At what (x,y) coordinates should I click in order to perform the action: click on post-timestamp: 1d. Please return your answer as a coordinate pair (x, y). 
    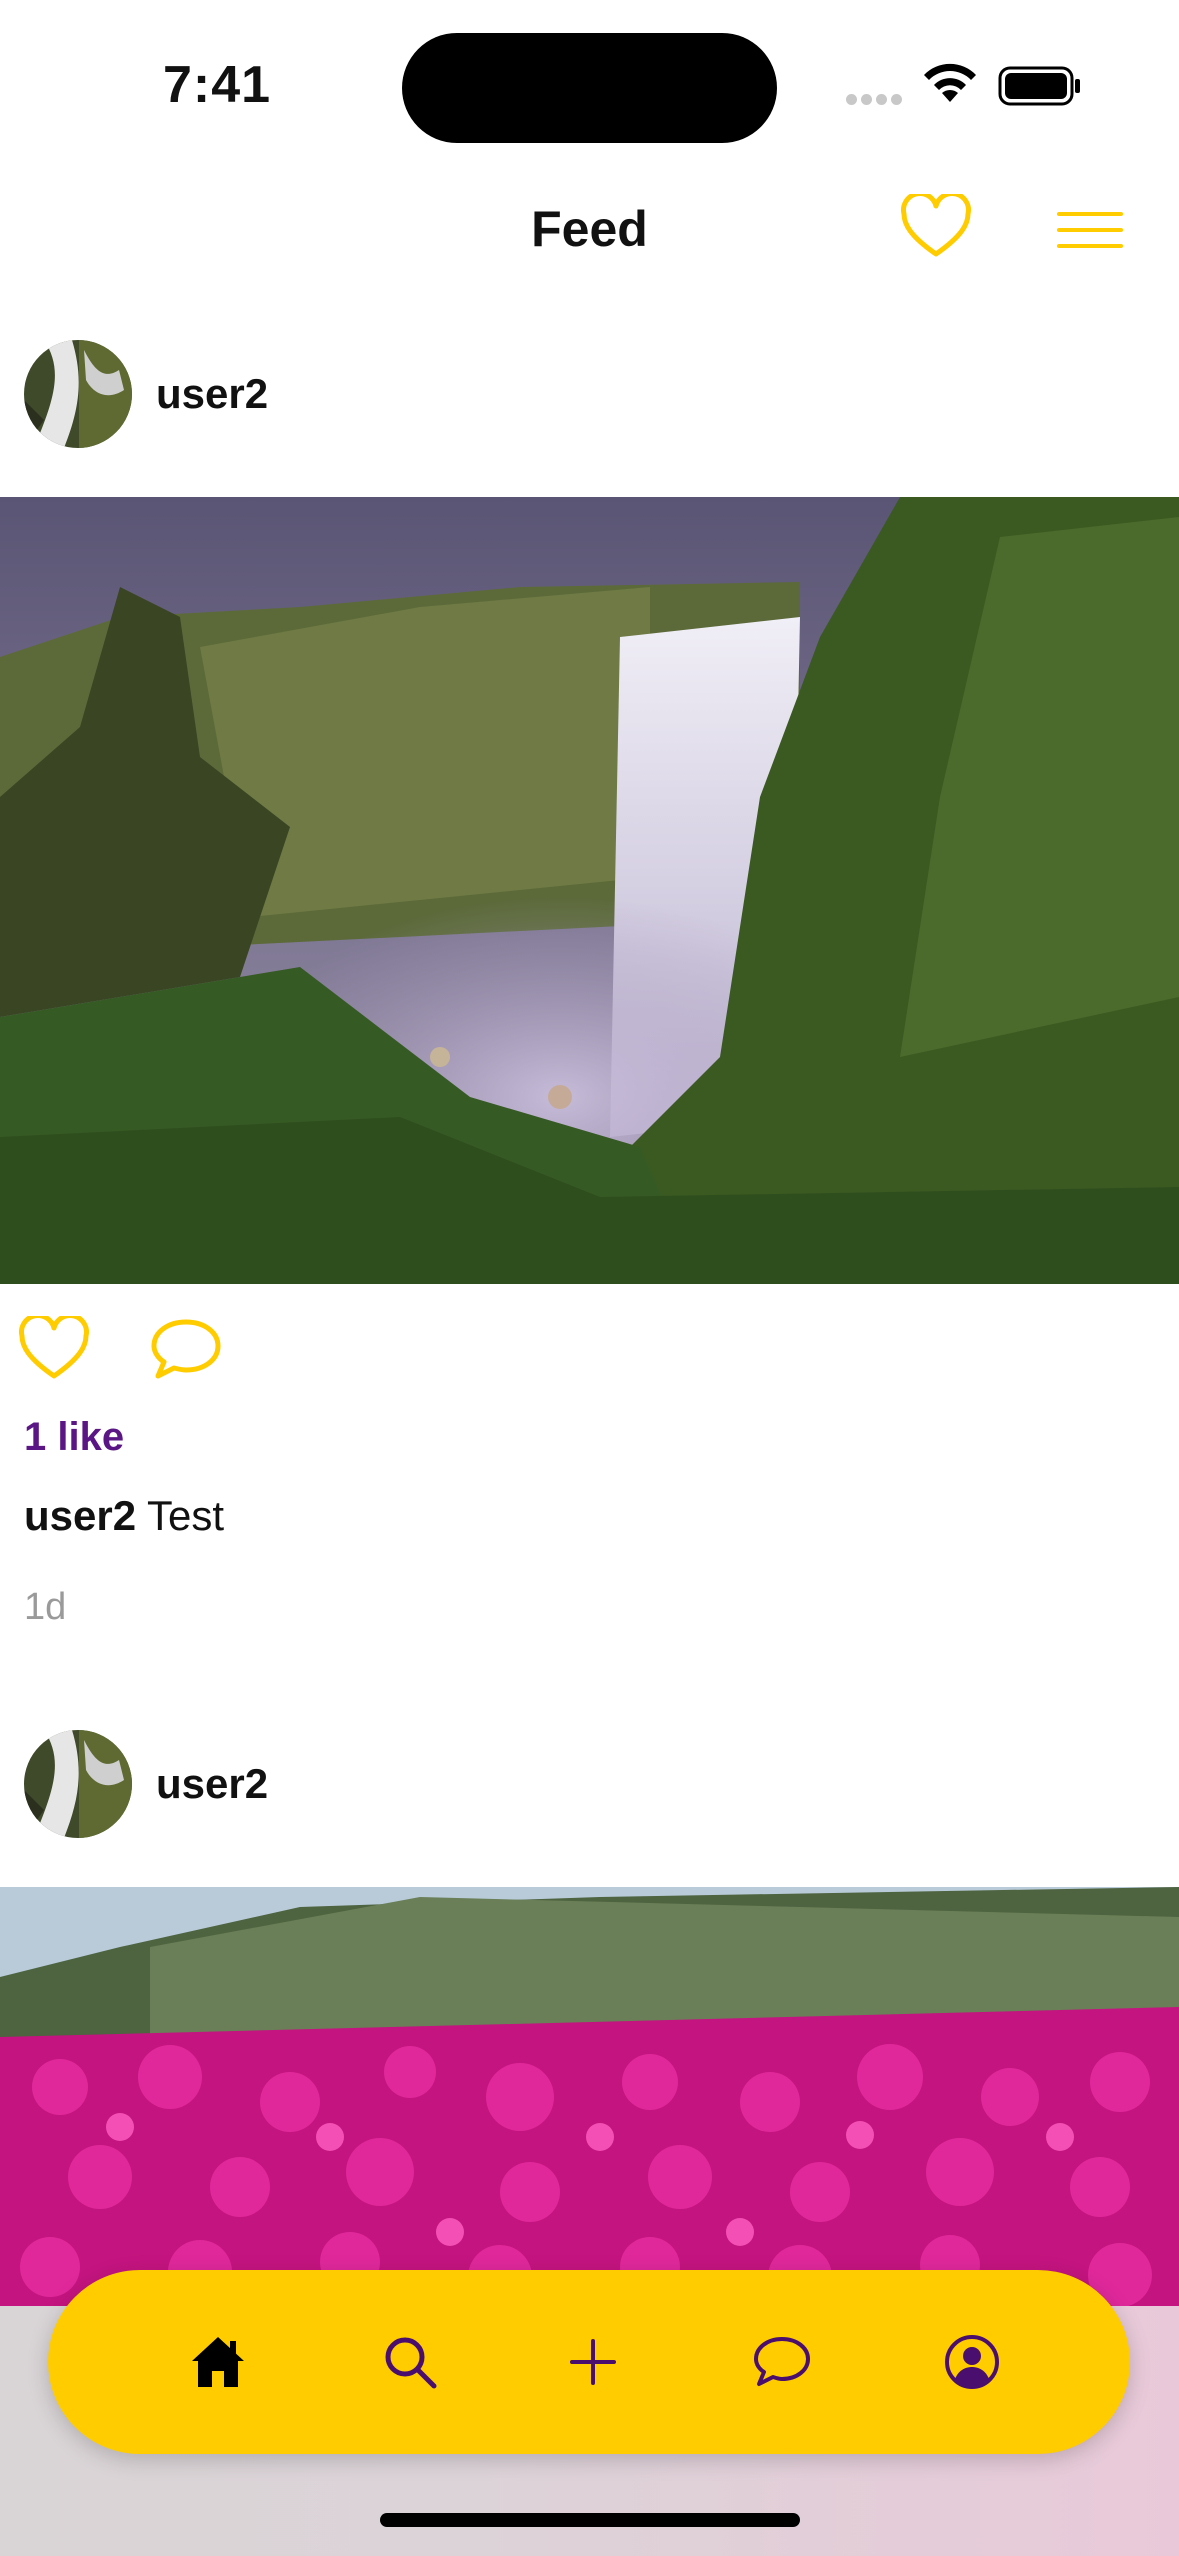
    Looking at the image, I should click on (45, 1607).